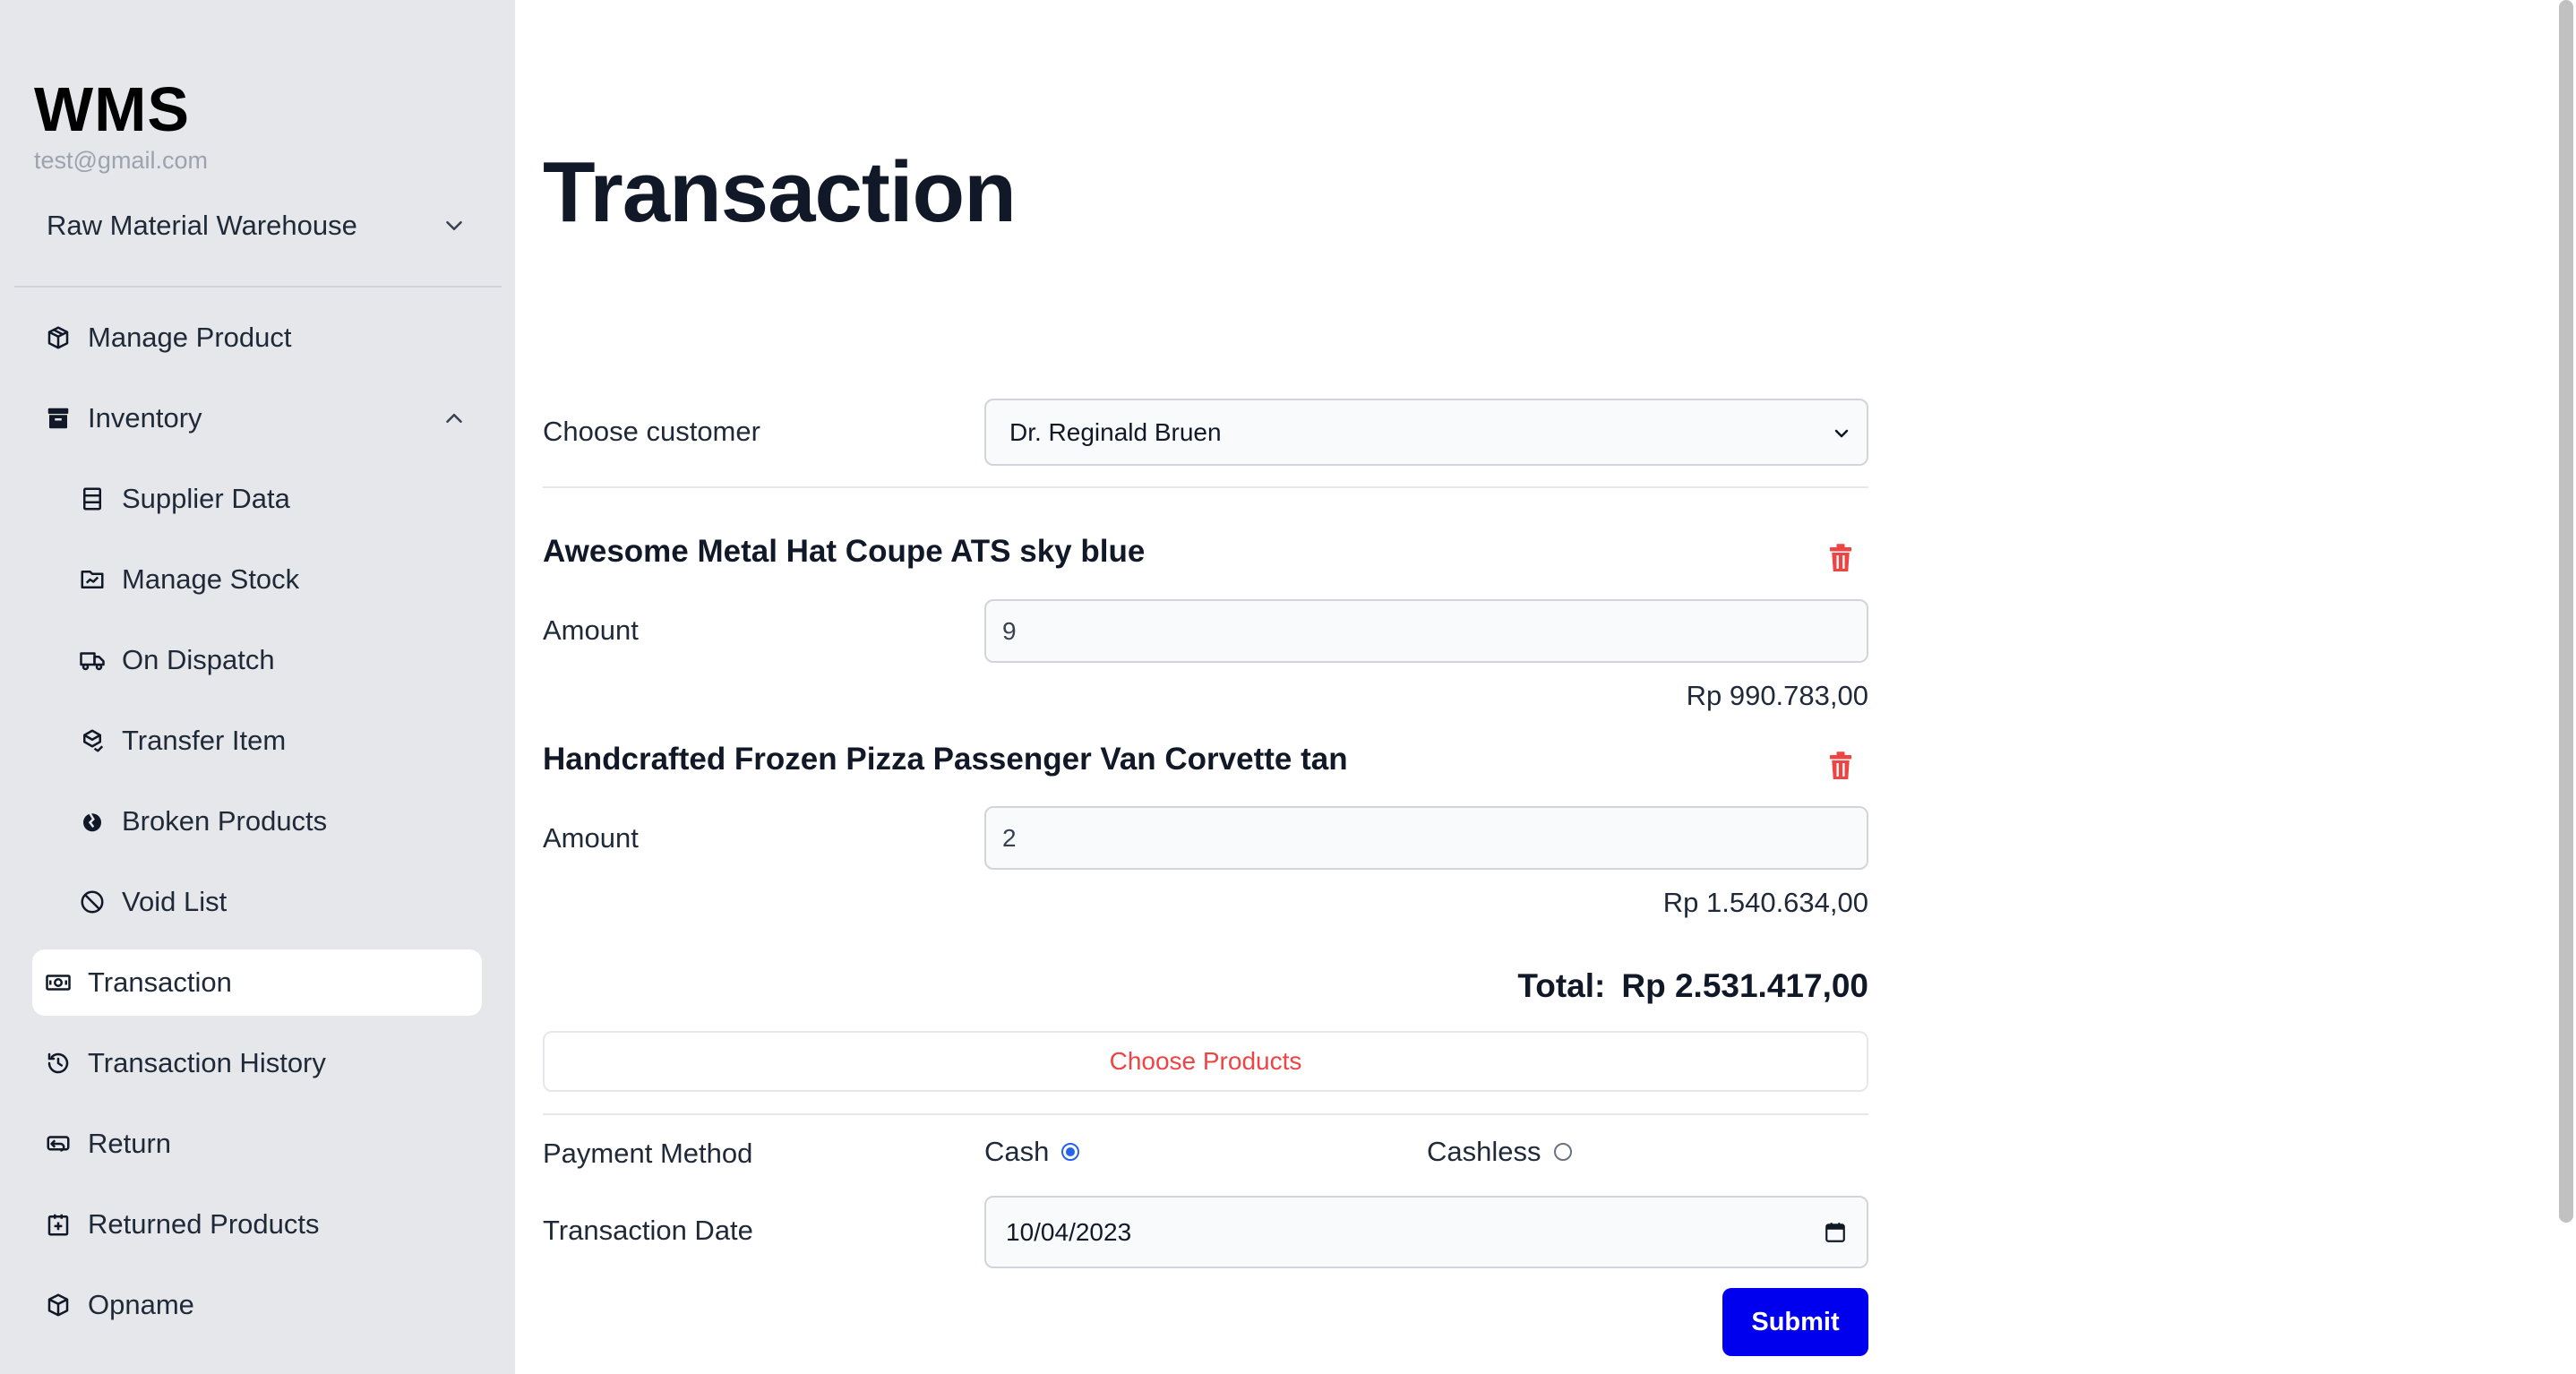 The width and height of the screenshot is (2576, 1374). I want to click on sidebar-item-label: Return, so click(130, 1143).